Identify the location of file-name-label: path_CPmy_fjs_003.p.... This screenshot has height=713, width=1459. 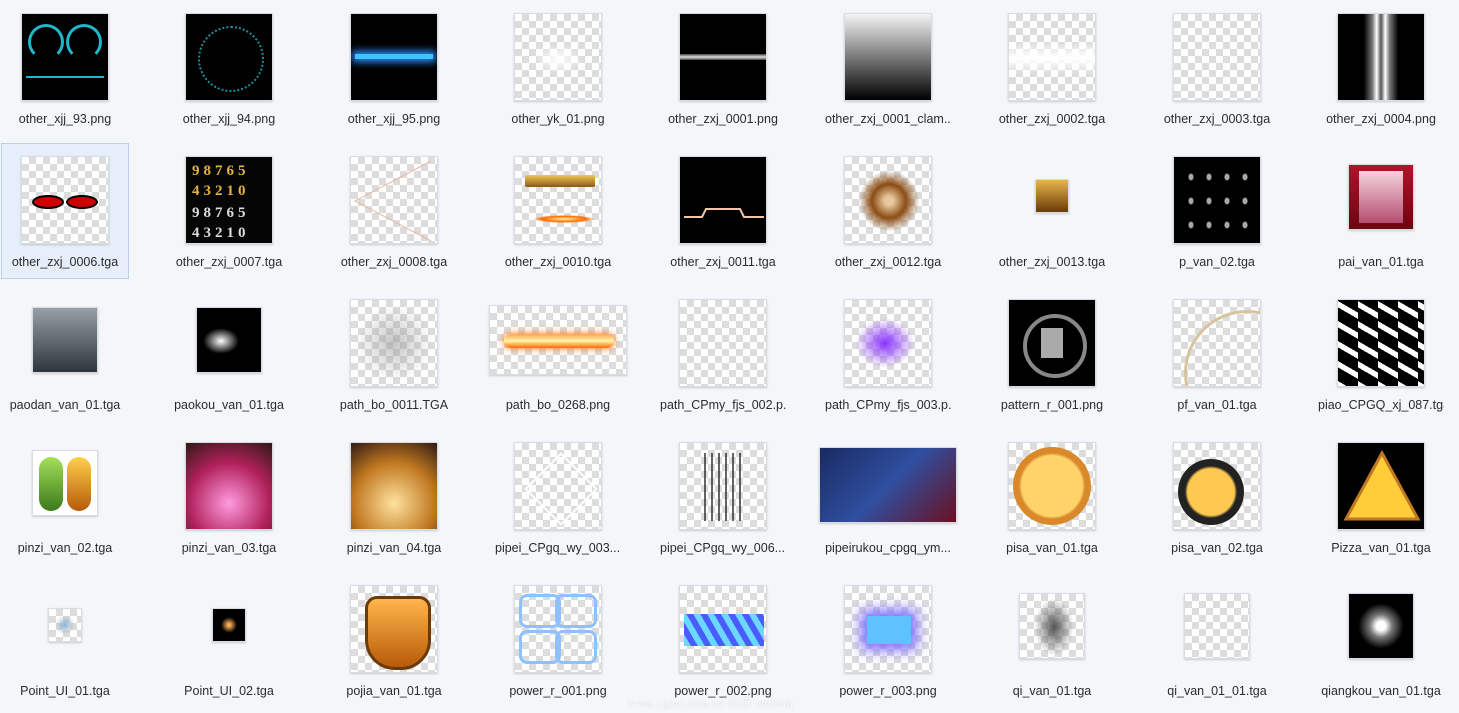
(888, 405).